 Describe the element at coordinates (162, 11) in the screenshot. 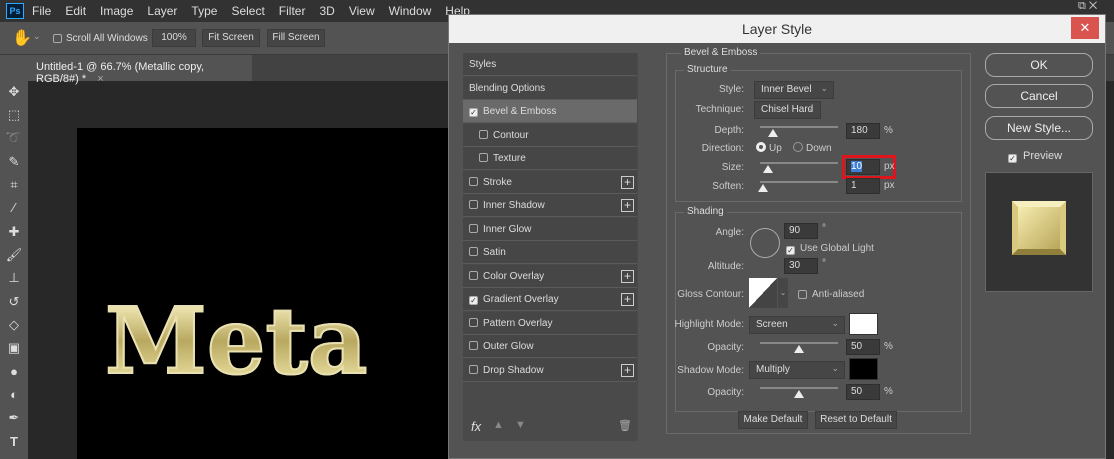

I see `menu-layer: Layer` at that location.